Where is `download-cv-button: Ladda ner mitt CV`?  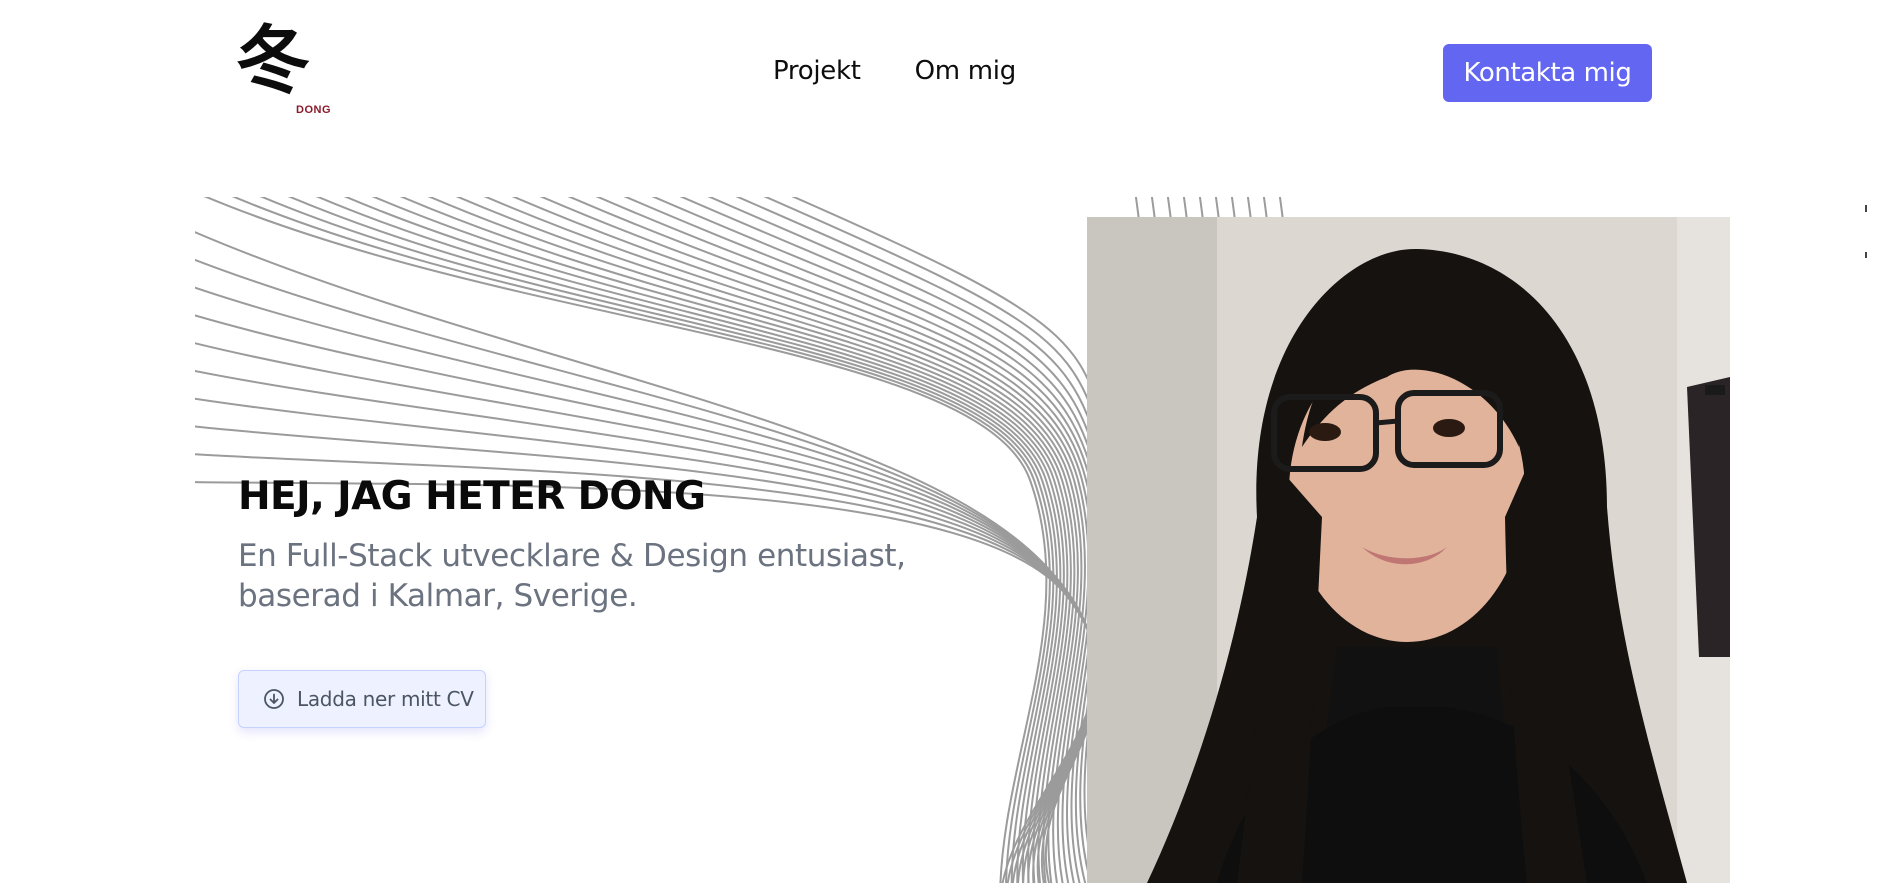
download-cv-button: Ladda ner mitt CV is located at coordinates (362, 699).